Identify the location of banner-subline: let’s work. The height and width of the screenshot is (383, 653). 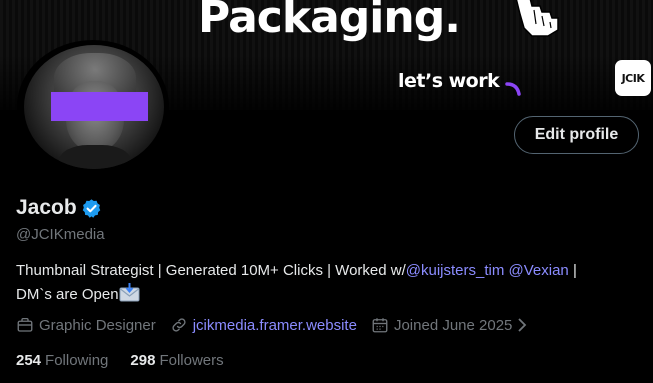
(449, 81).